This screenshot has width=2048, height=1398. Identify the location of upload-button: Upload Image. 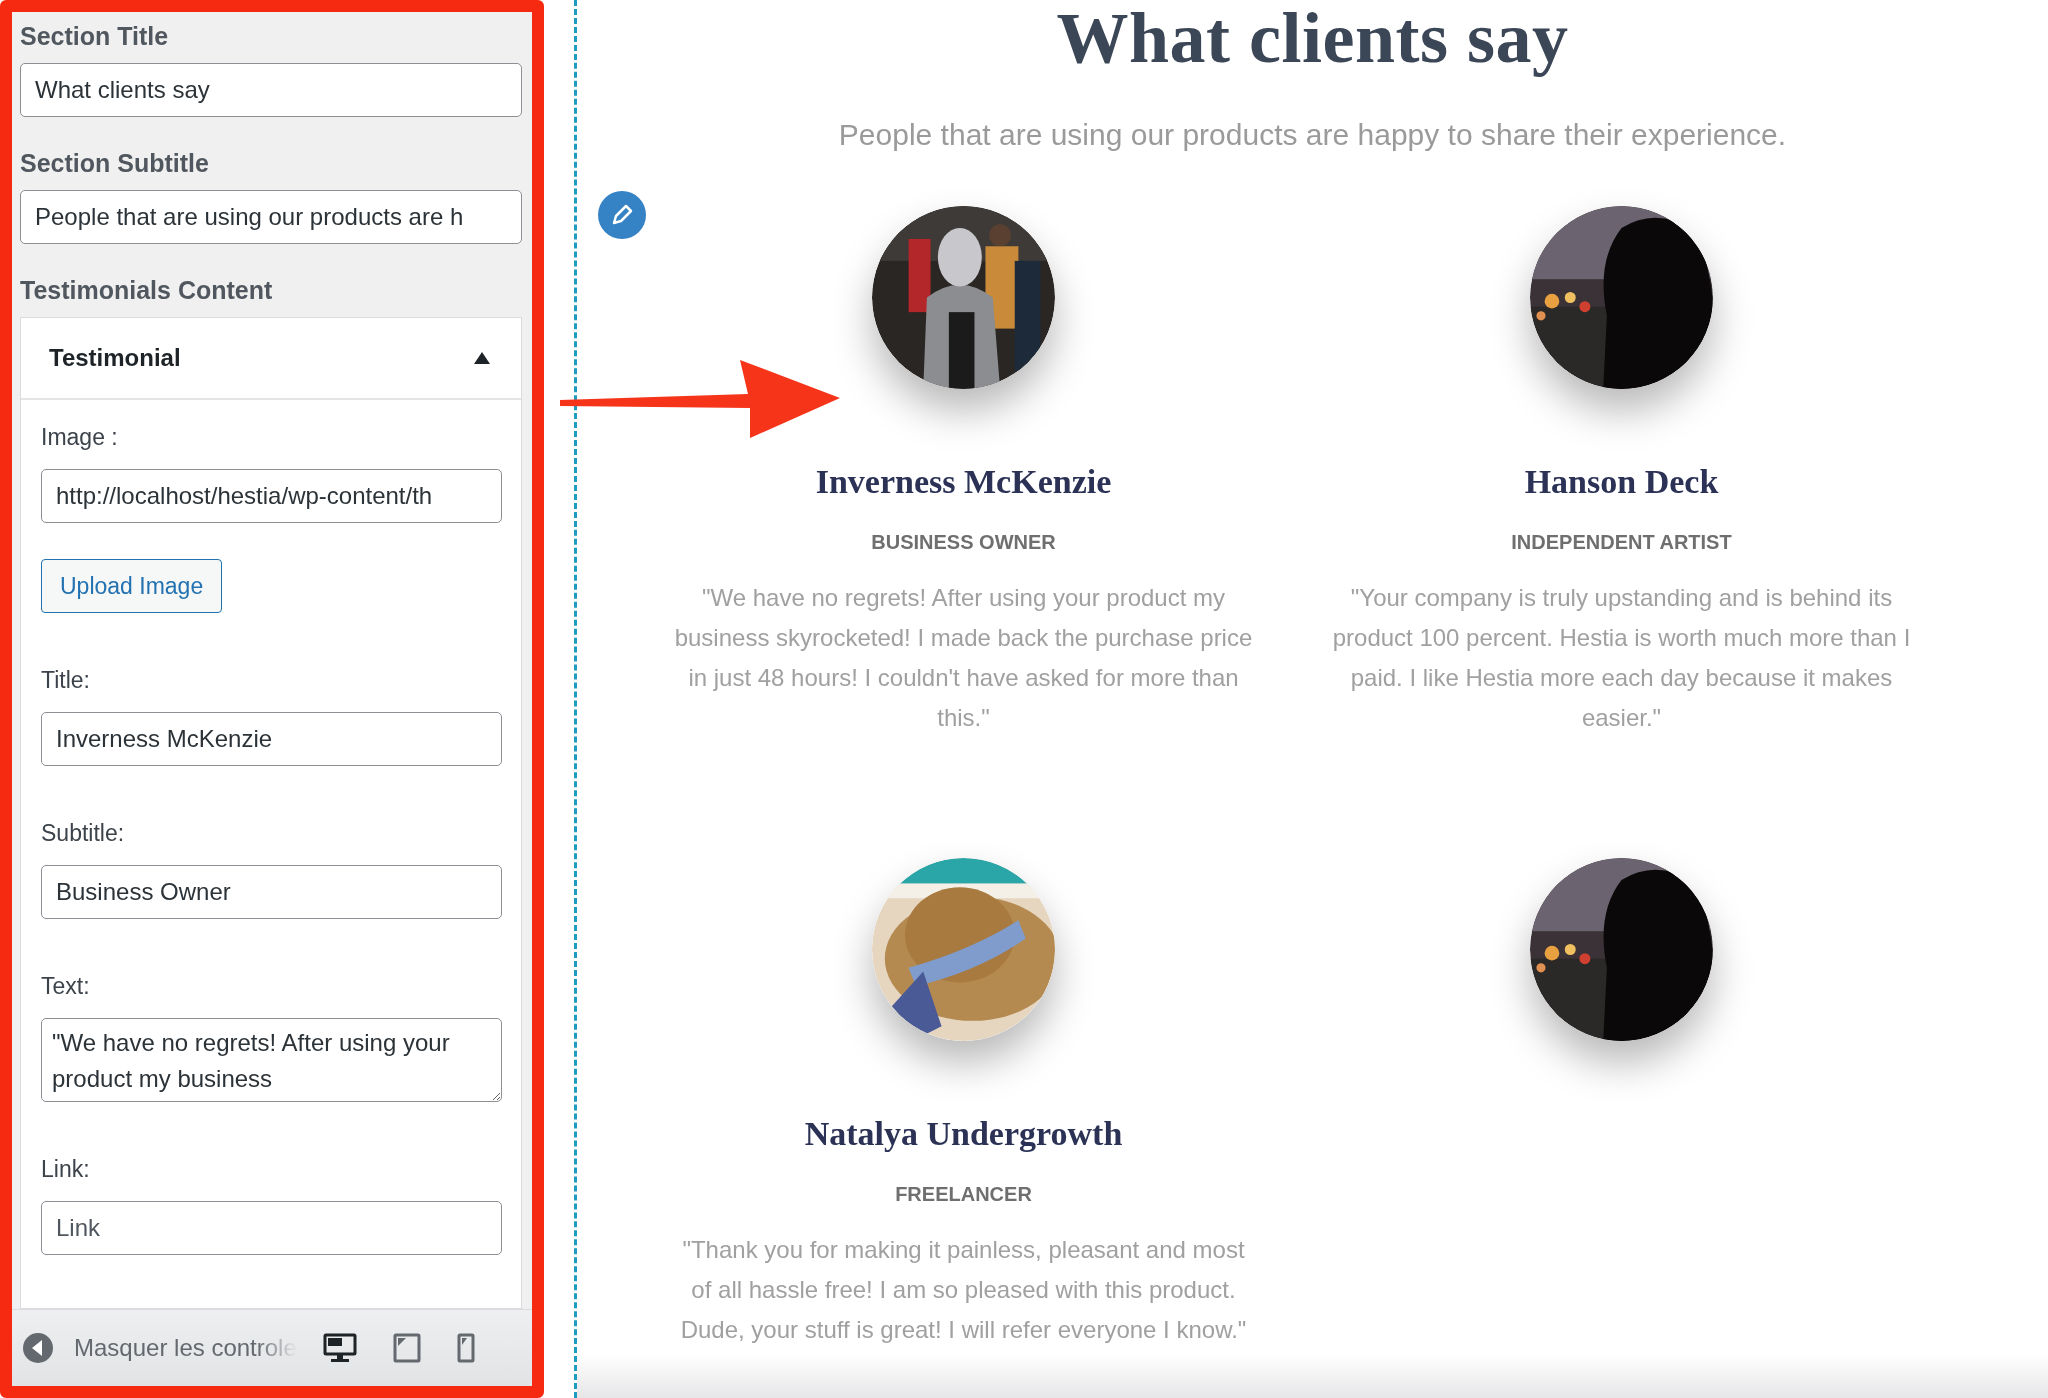
(132, 586).